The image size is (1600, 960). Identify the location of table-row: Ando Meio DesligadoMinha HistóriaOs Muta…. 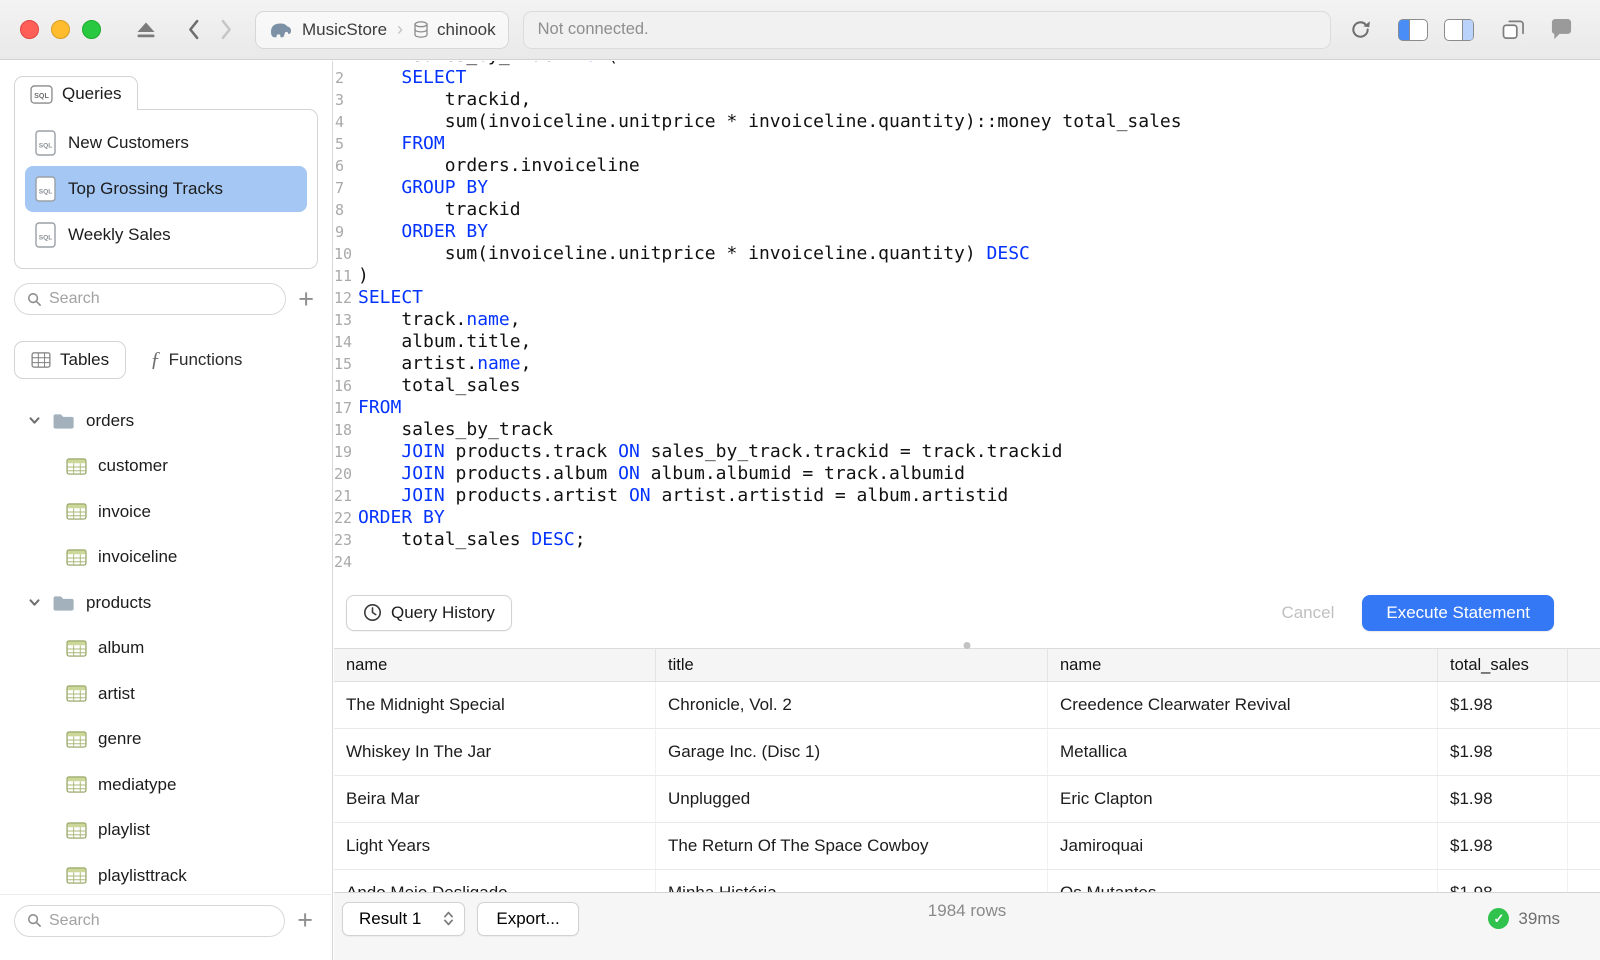
(967, 881).